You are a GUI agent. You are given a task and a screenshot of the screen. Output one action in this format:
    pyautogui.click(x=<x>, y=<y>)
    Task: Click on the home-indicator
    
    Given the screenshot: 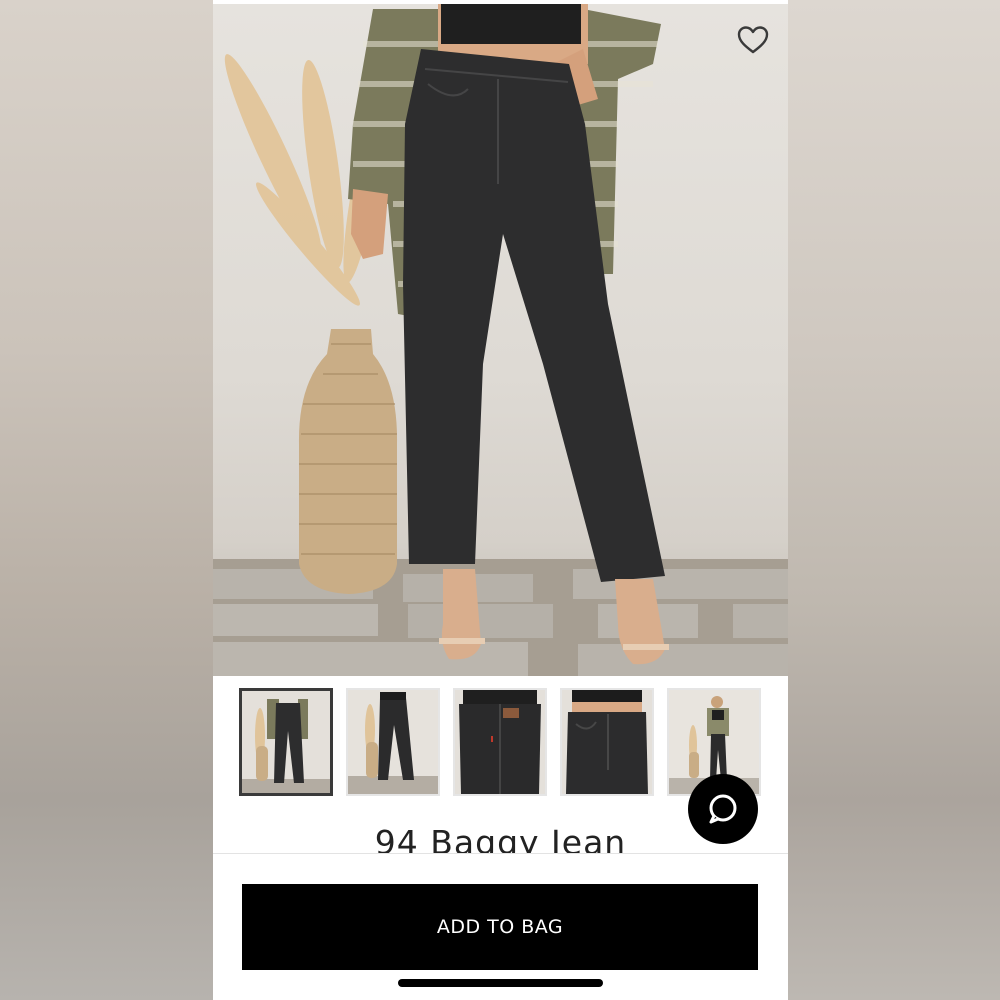 What is the action you would take?
    pyautogui.click(x=500, y=983)
    